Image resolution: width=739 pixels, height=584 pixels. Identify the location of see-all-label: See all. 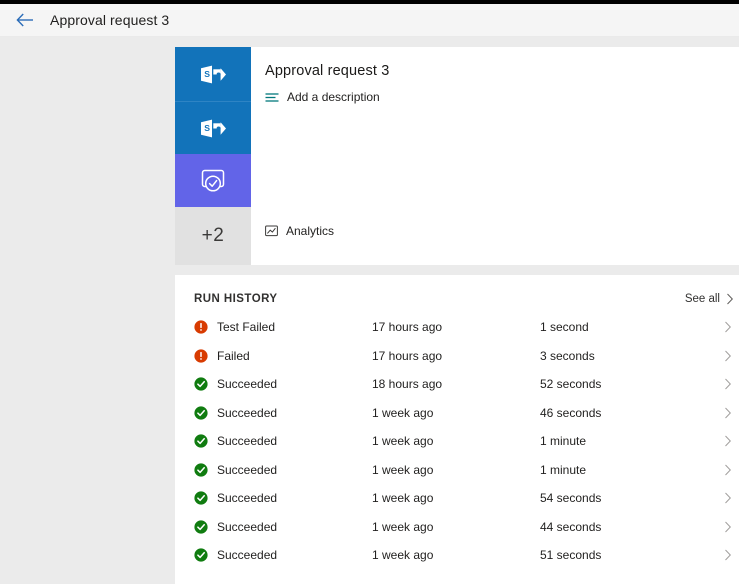
(702, 299).